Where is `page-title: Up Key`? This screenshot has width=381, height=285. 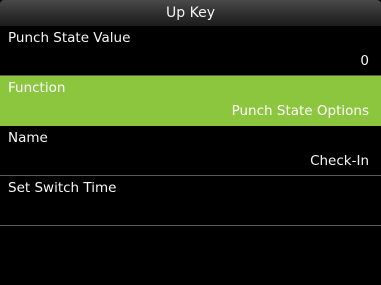
page-title: Up Key is located at coordinates (190, 13).